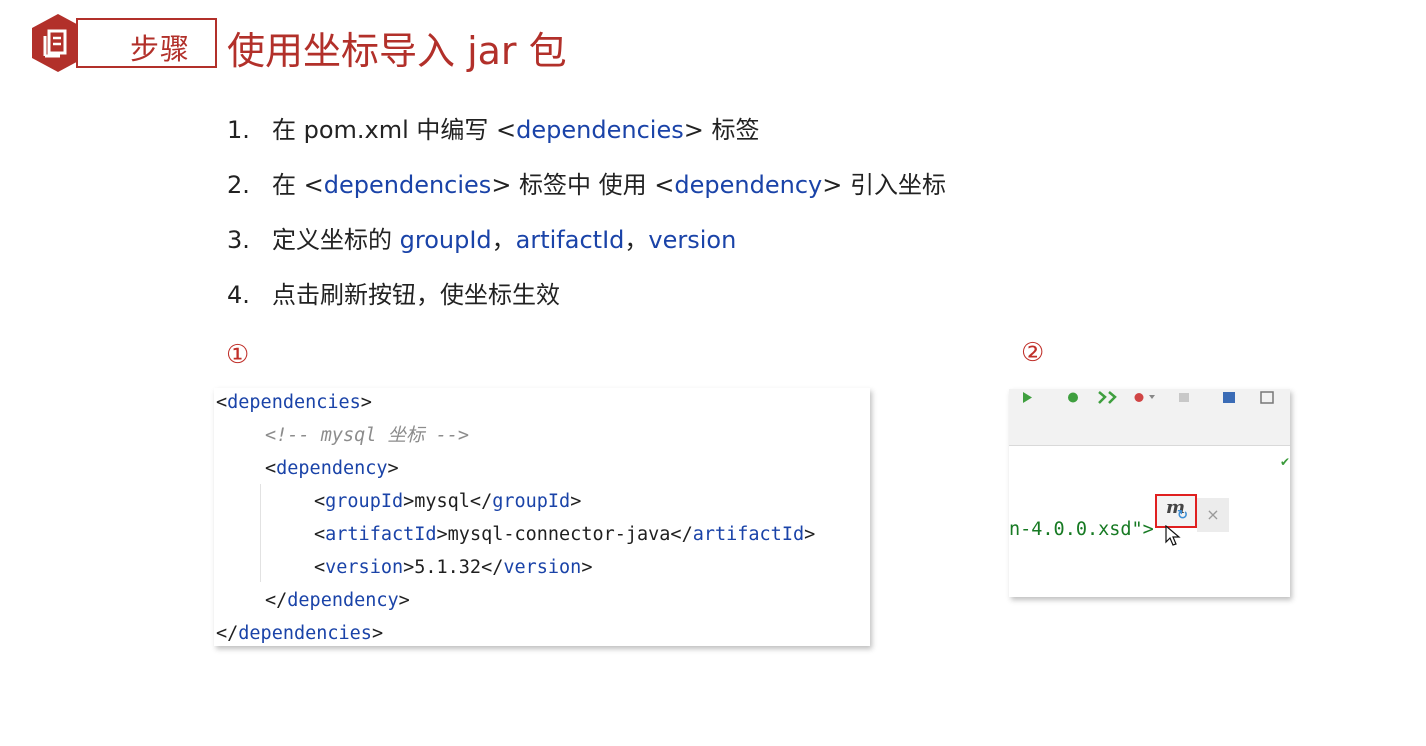  I want to click on layout-icon, so click(1267, 397).